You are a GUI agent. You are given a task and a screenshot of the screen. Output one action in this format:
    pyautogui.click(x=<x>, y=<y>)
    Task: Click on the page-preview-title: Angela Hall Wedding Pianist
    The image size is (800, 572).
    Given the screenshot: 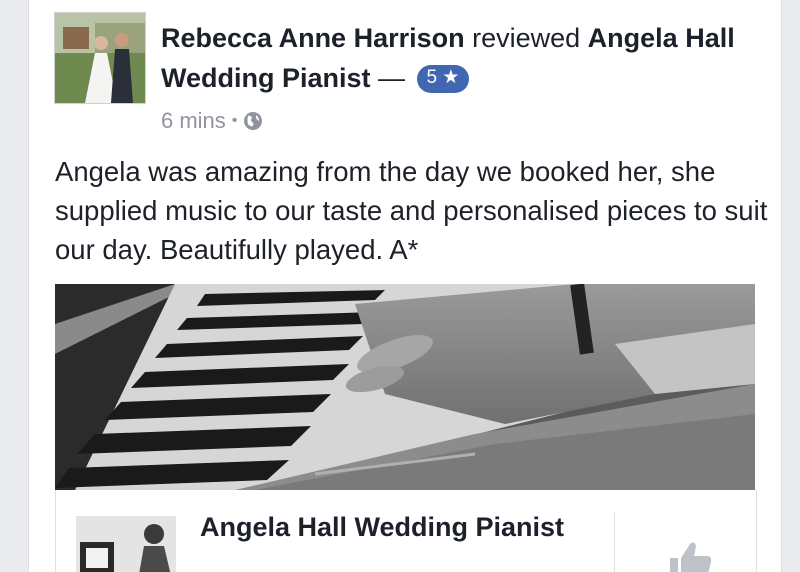 What is the action you would take?
    pyautogui.click(x=395, y=527)
    